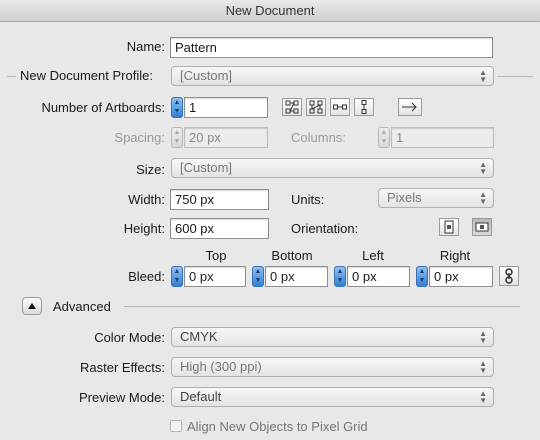  Describe the element at coordinates (509, 276) in the screenshot. I see `chain-link-icon` at that location.